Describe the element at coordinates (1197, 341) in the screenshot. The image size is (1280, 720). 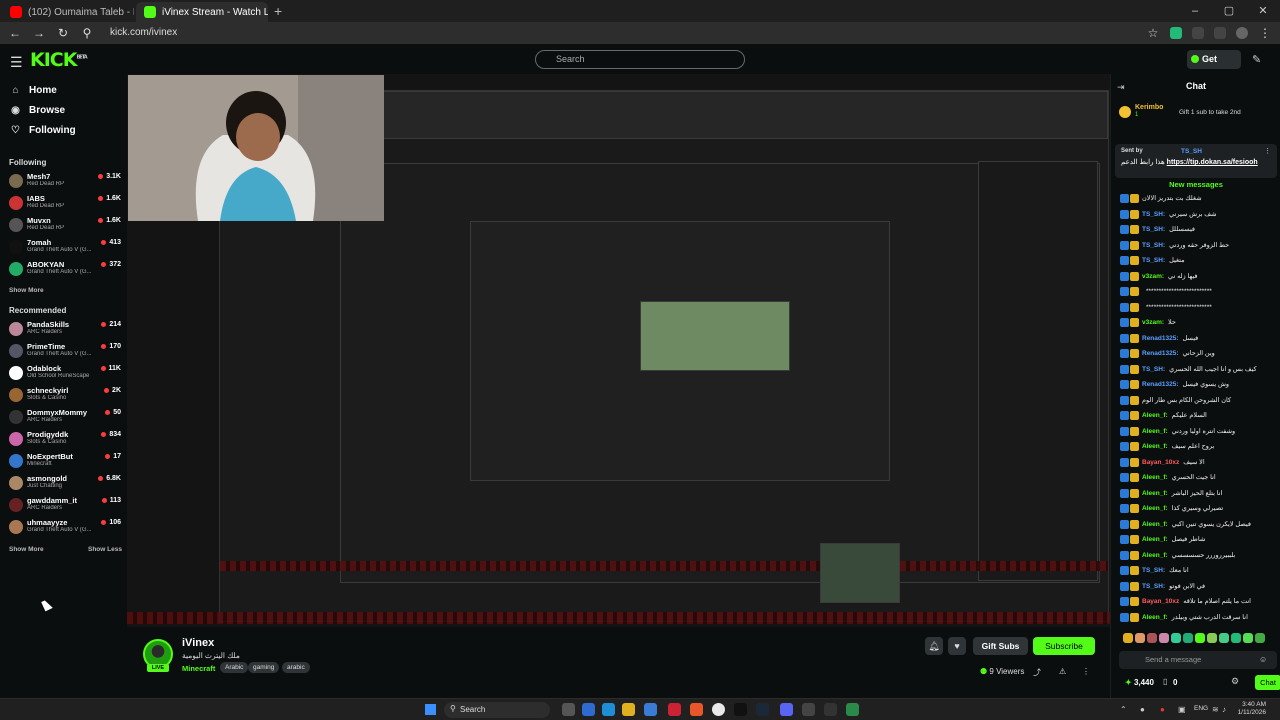
I see `chat-message: Renad1325: فيسل` at that location.